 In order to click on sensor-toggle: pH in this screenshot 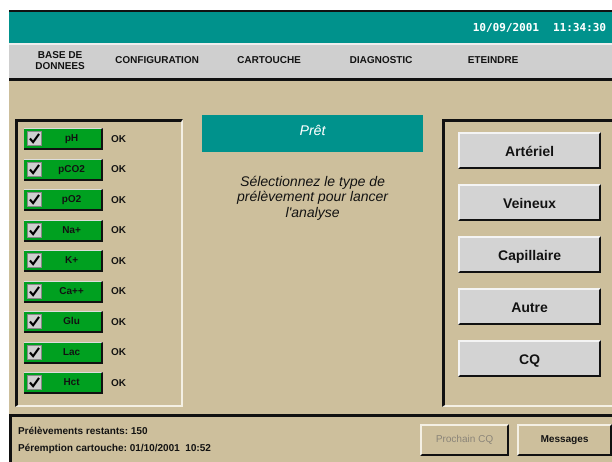, I will do `click(63, 139)`.